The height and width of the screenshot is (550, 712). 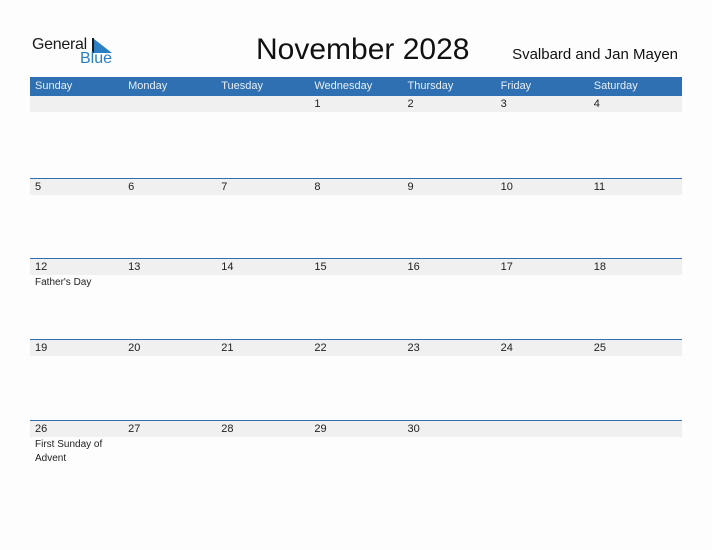 What do you see at coordinates (134, 267) in the screenshot?
I see `day-number: 13` at bounding box center [134, 267].